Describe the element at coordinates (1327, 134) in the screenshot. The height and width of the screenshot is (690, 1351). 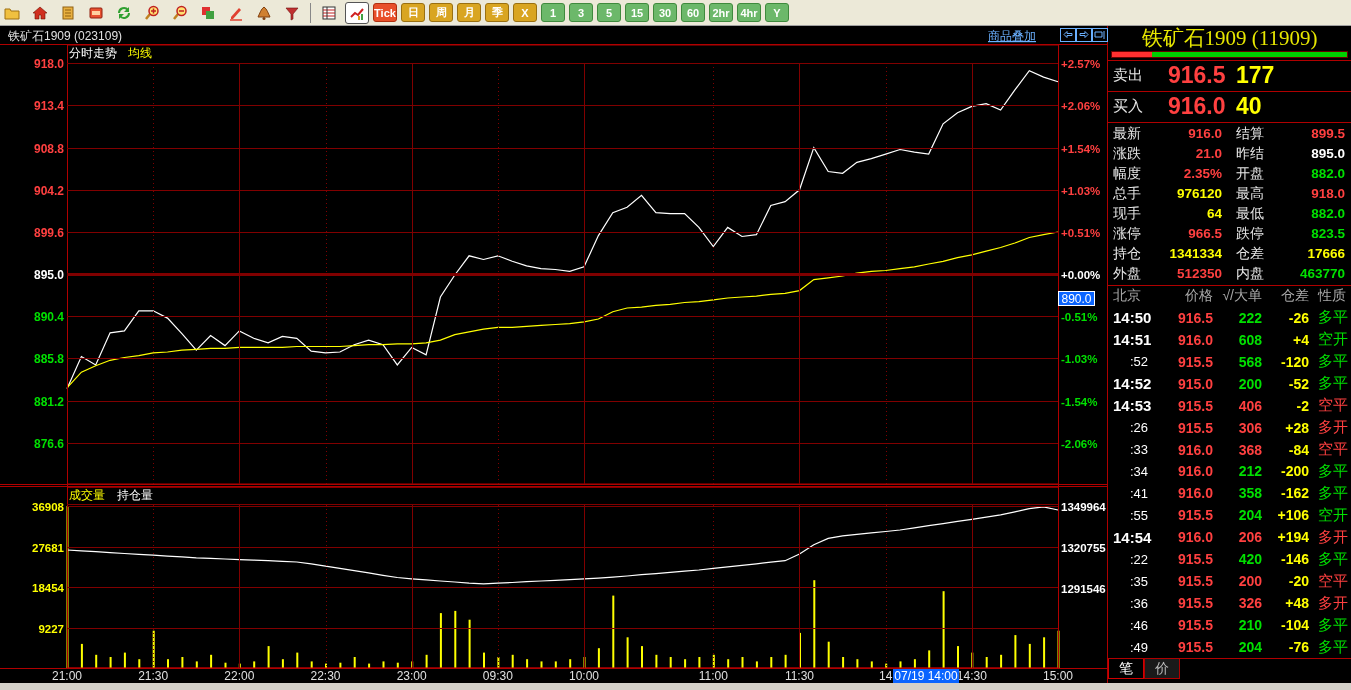
I see `stat-value: 899.5` at that location.